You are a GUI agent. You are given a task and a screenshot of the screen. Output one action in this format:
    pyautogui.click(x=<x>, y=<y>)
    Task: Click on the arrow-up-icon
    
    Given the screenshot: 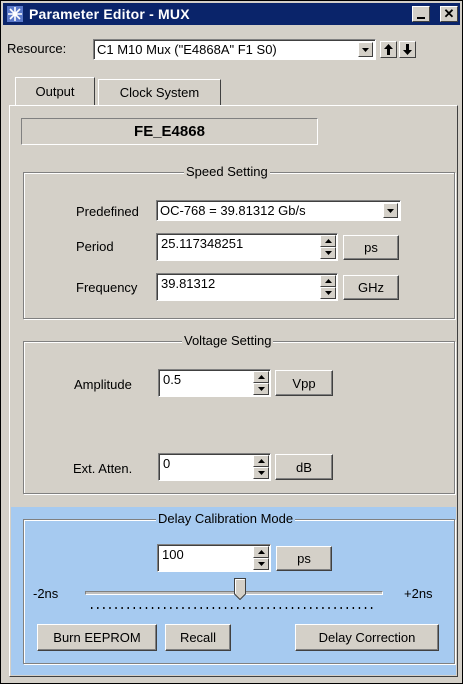 What is the action you would take?
    pyautogui.click(x=388, y=49)
    